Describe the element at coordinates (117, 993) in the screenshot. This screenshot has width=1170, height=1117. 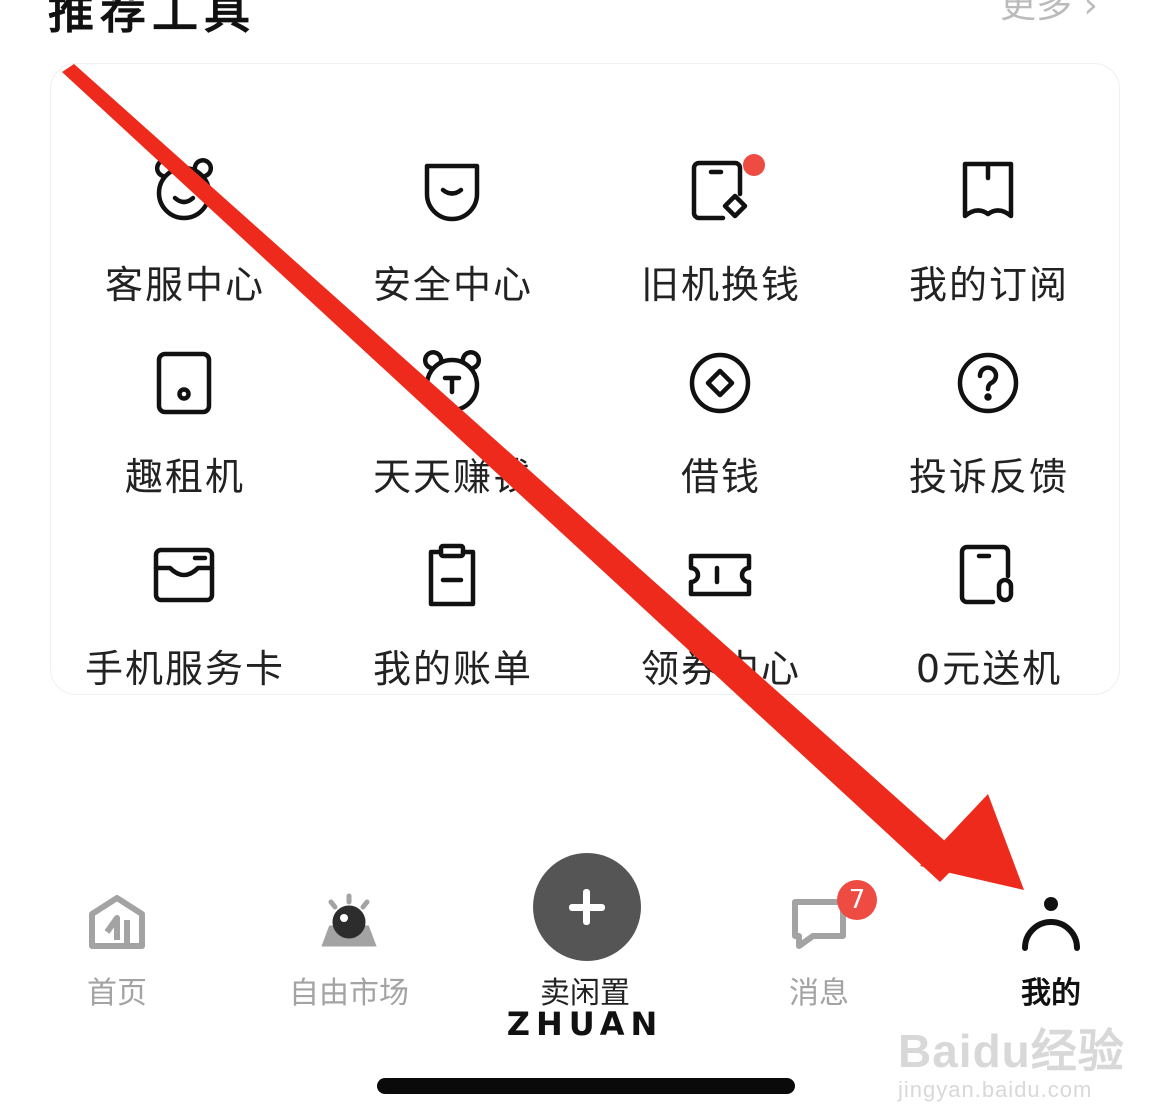
I see `tab-label: 首页` at that location.